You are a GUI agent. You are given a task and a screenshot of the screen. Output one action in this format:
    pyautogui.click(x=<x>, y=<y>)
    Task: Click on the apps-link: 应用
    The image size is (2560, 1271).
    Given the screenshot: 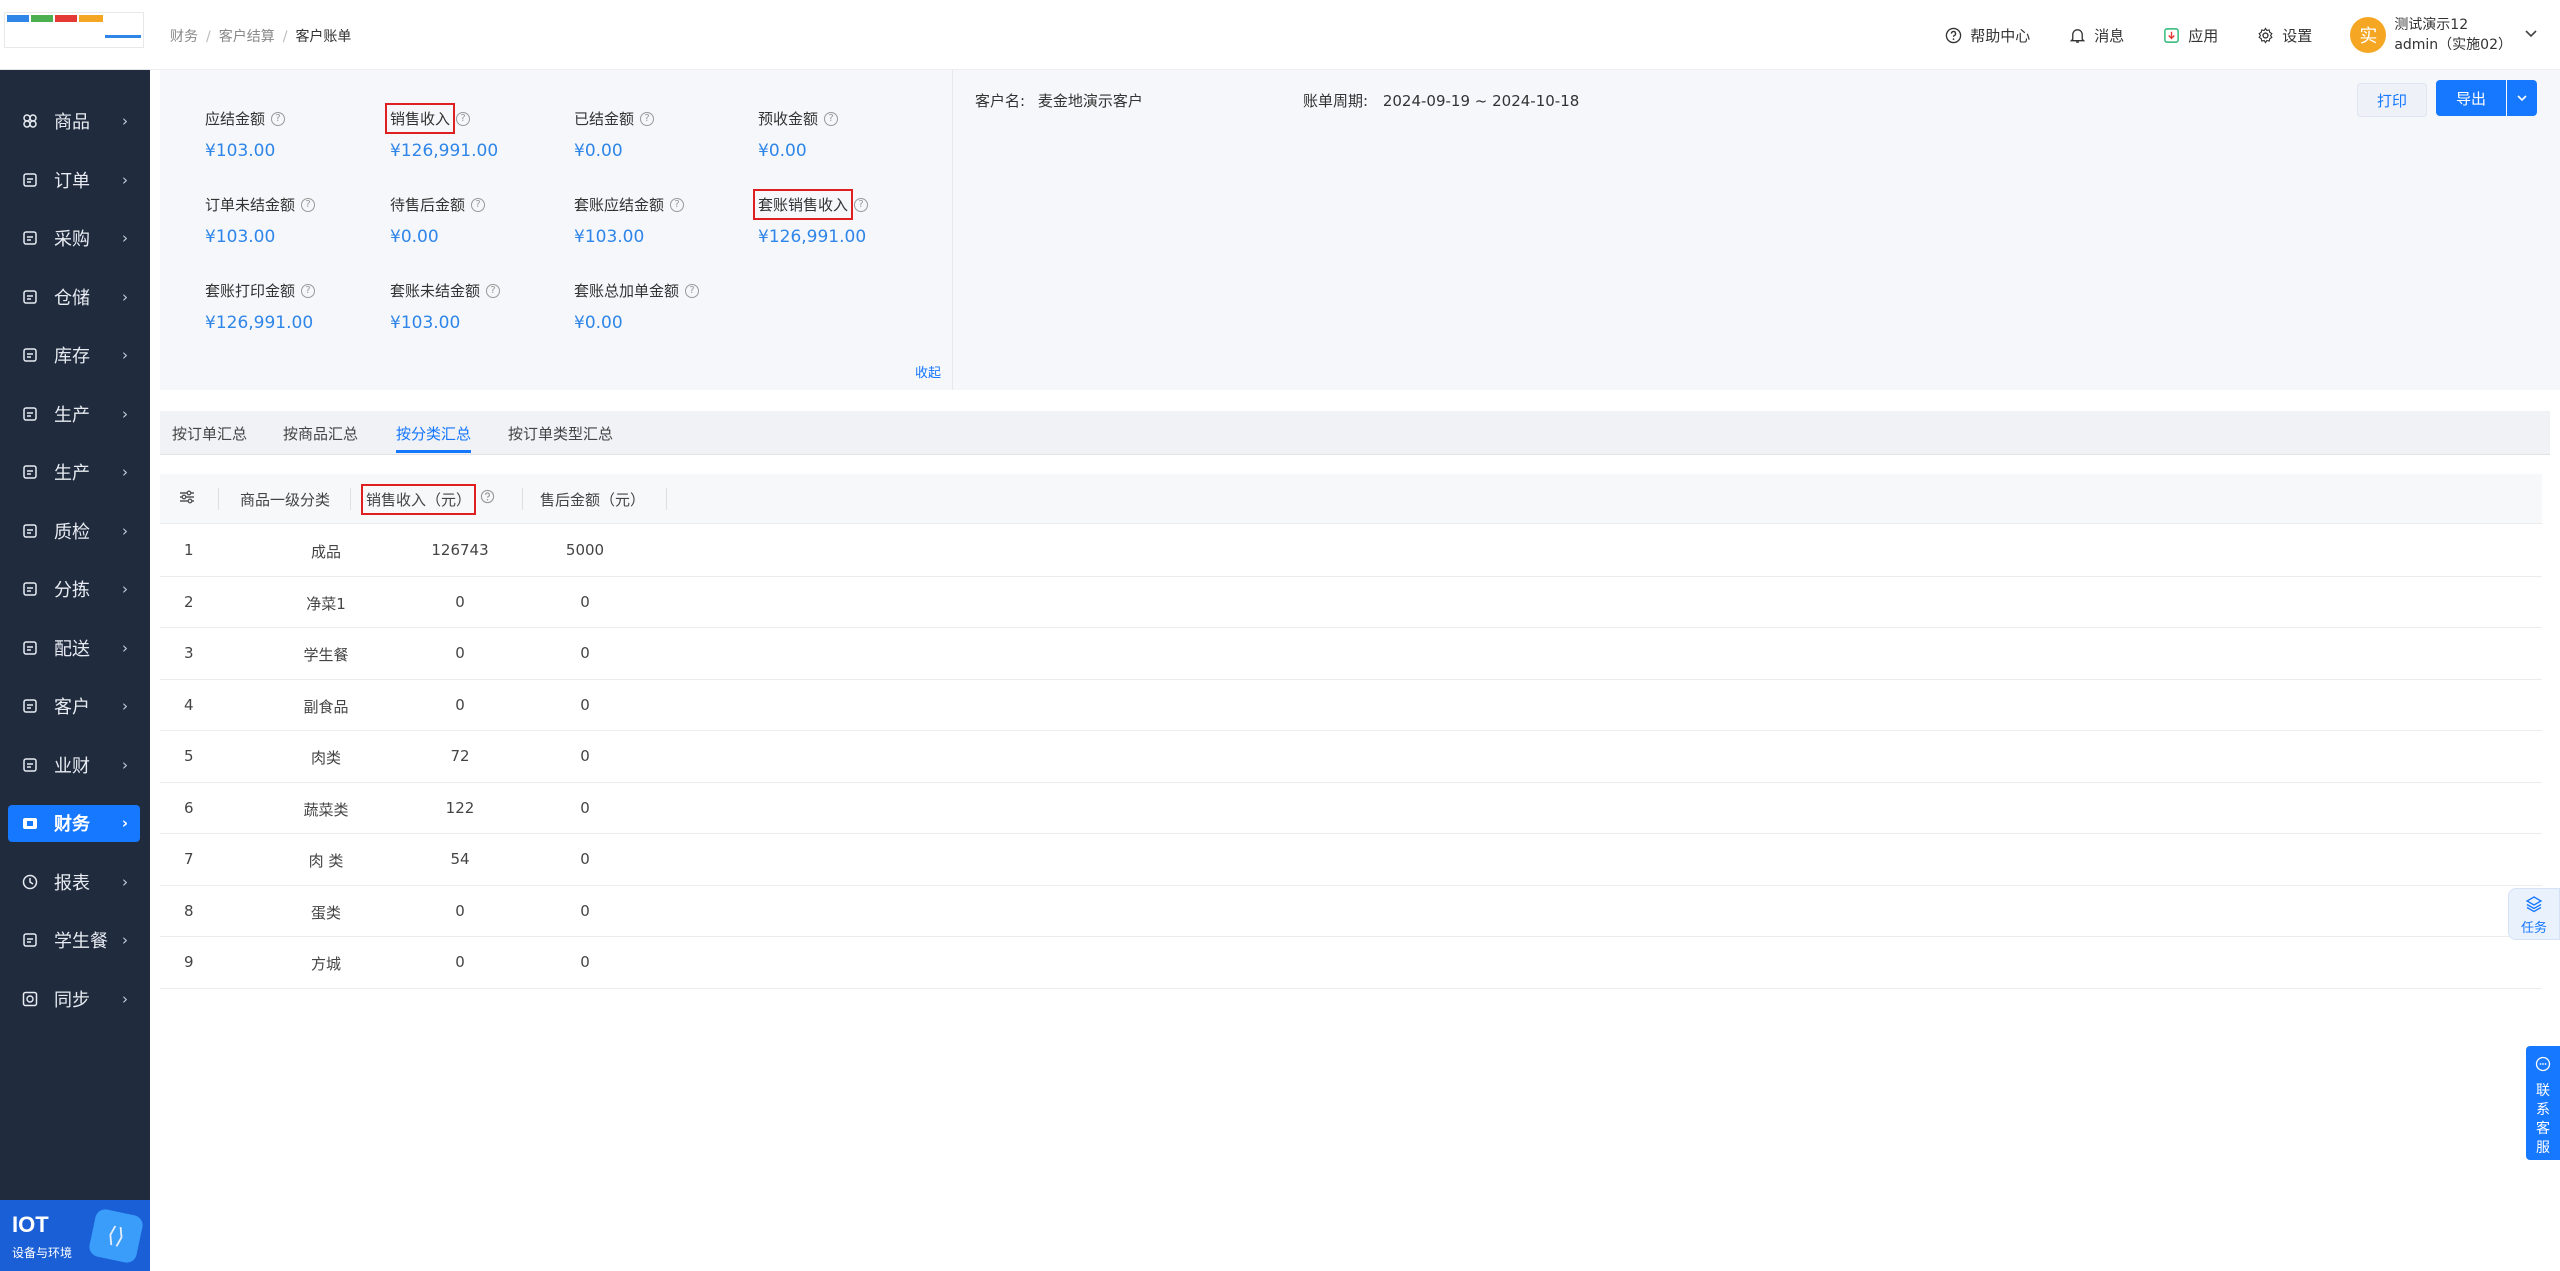 What is the action you would take?
    pyautogui.click(x=2190, y=35)
    